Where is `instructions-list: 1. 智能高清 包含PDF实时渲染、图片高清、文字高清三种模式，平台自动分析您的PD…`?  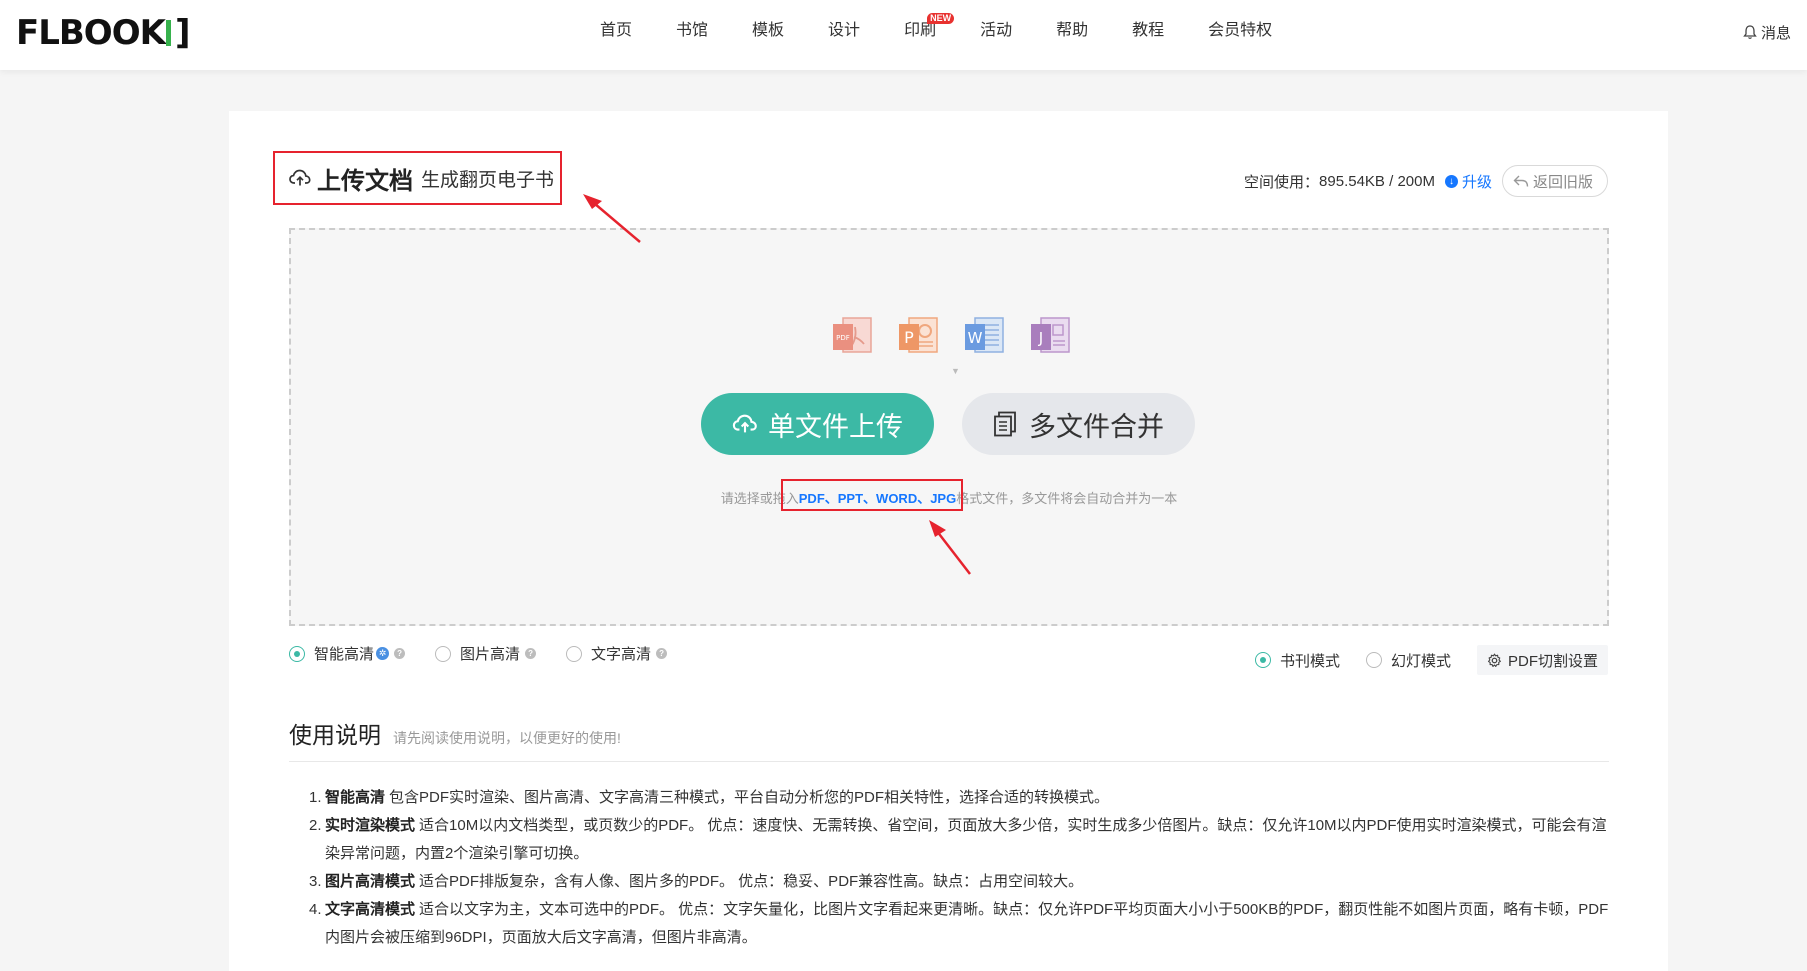 instructions-list: 1. 智能高清 包含PDF实时渲染、图片高清、文字高清三种模式，平台自动分析您的PD… is located at coordinates (949, 868).